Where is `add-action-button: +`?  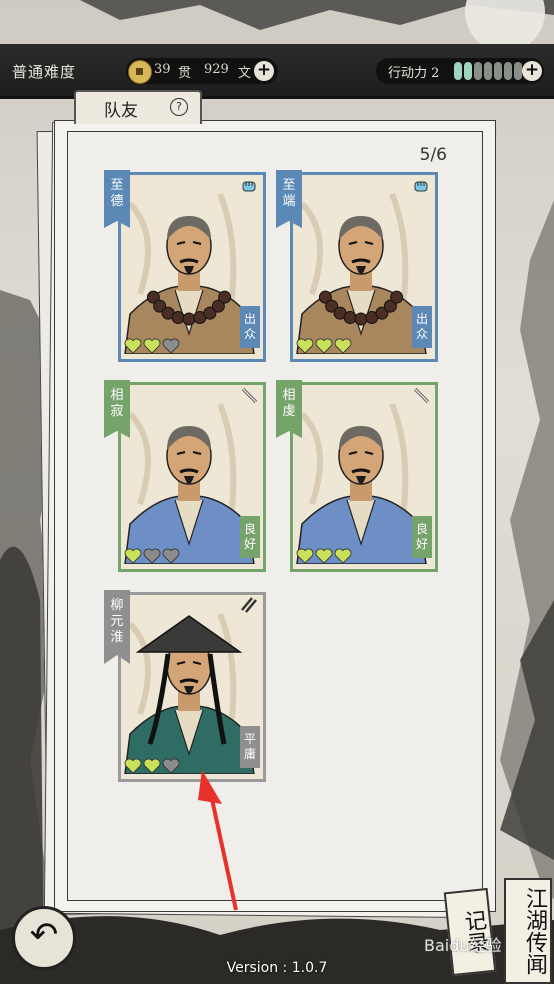
add-action-button: + is located at coordinates (532, 71).